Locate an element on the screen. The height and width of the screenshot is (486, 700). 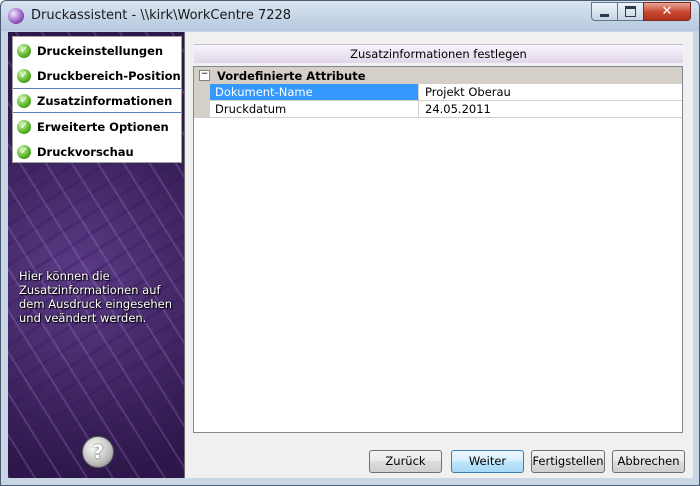
next-button: Weiter is located at coordinates (487, 461).